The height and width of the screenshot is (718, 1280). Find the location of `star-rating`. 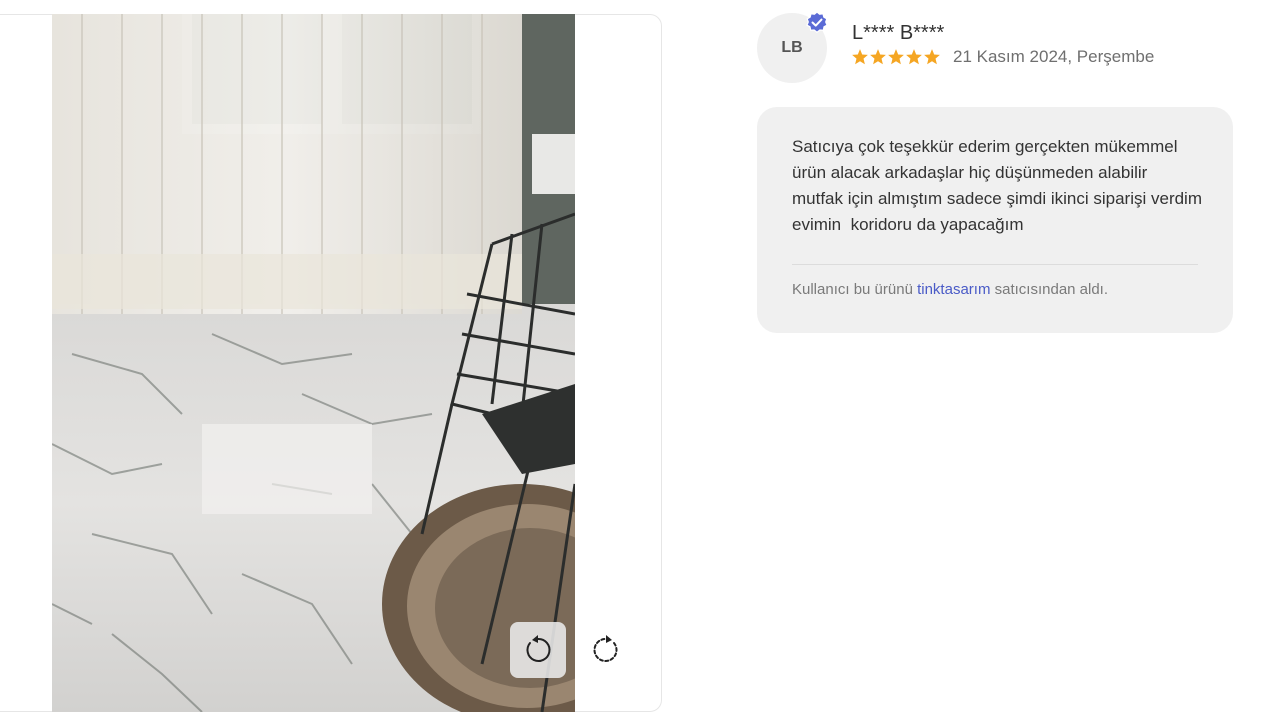

star-rating is located at coordinates (896, 57).